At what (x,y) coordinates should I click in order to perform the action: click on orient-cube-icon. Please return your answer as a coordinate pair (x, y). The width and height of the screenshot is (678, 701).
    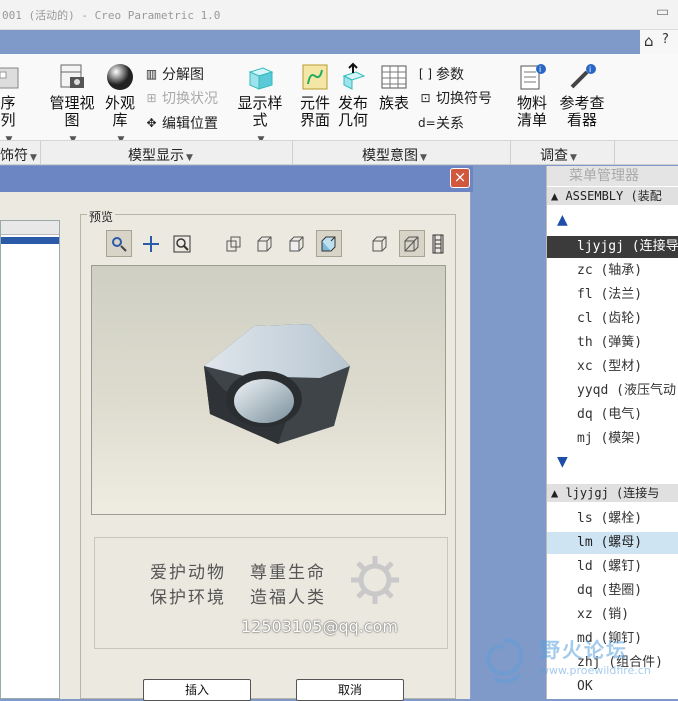
    Looking at the image, I should click on (411, 243).